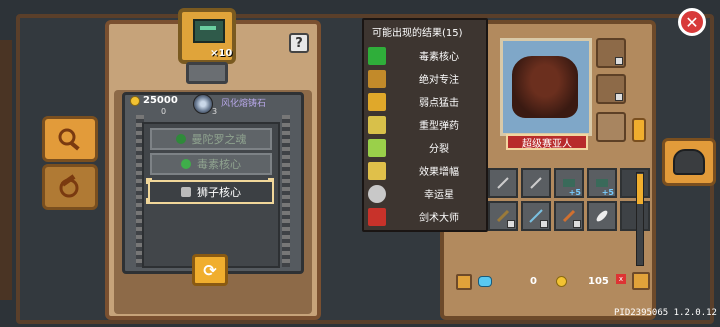  What do you see at coordinates (377, 170) in the screenshot?
I see `amplify-icon` at bounding box center [377, 170].